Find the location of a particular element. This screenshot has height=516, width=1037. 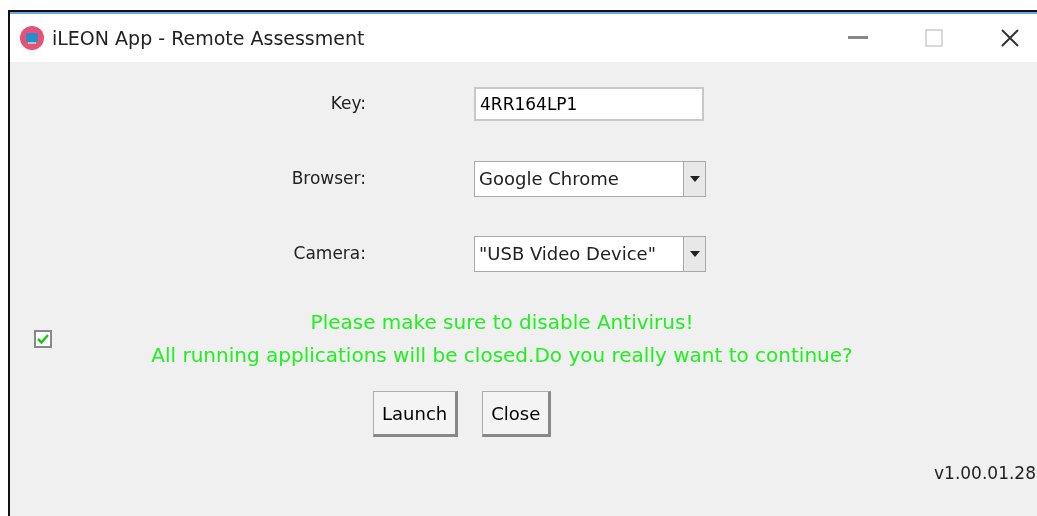

dialog-button: Close is located at coordinates (517, 414).